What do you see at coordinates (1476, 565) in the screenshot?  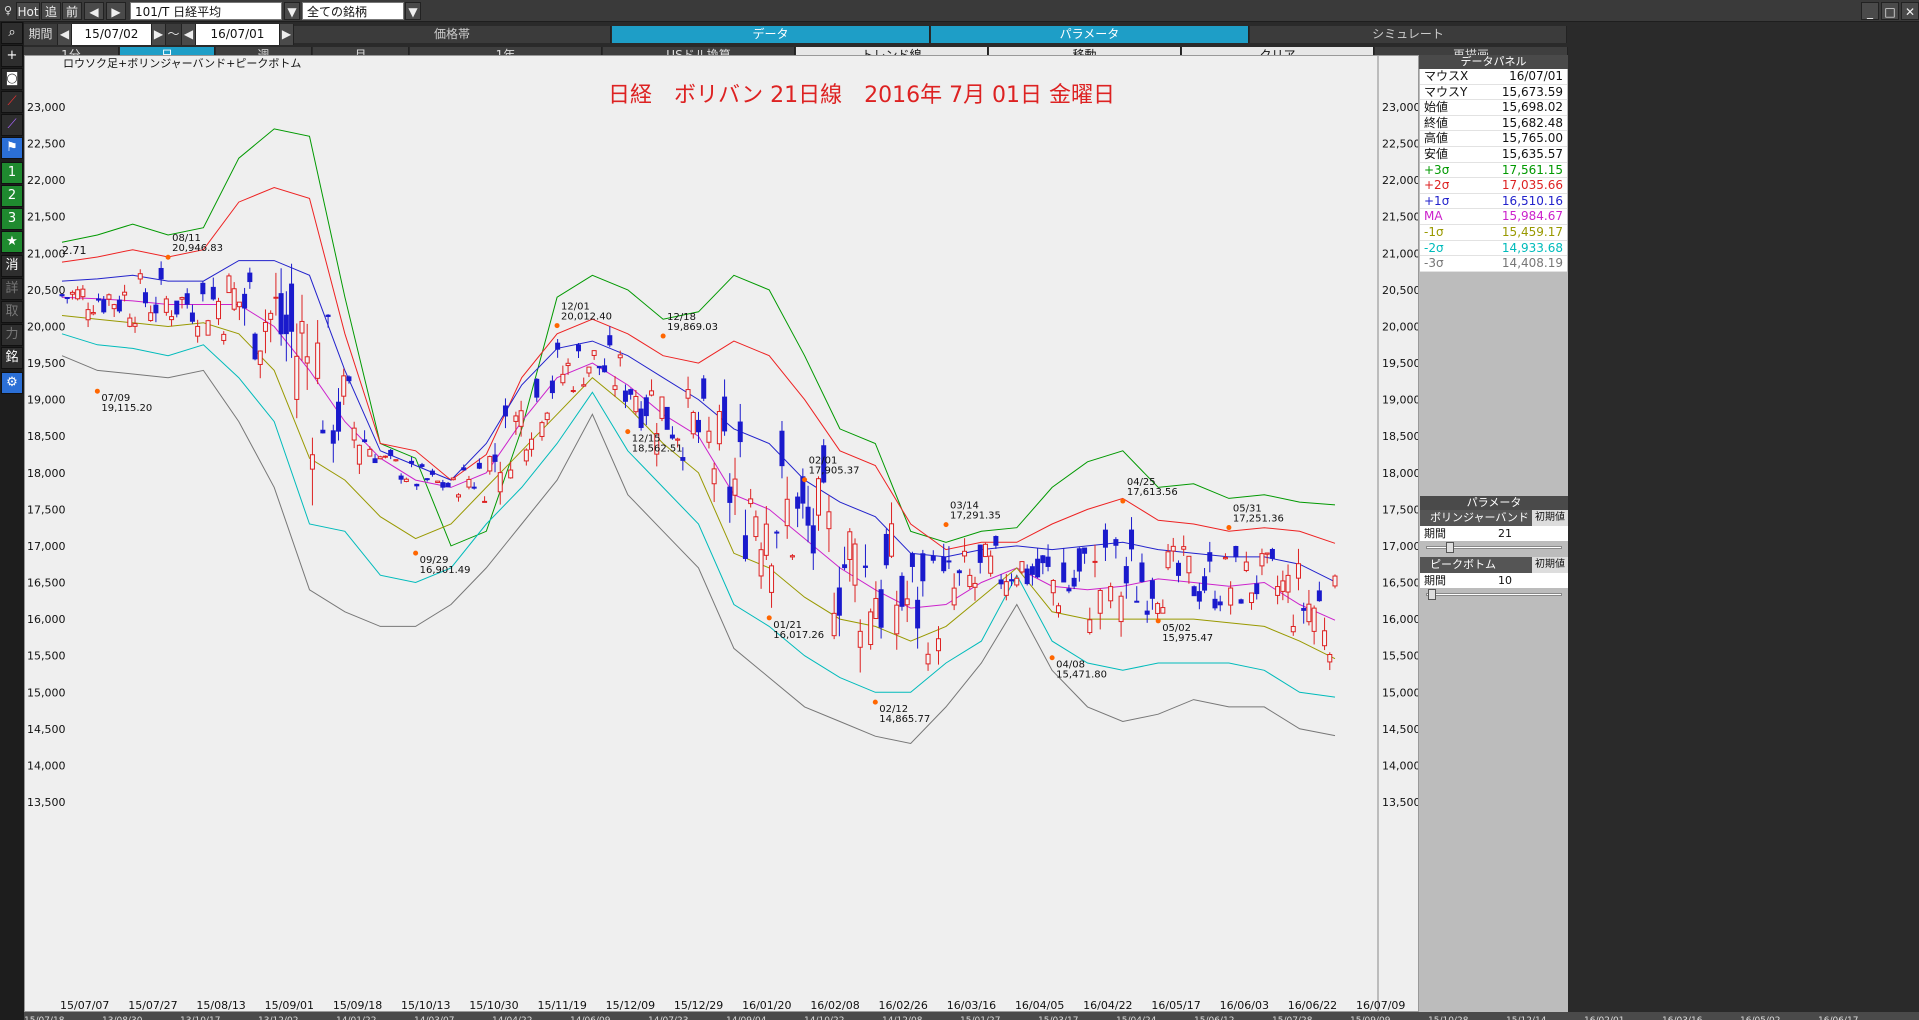 I see `peak-bottom-param-name: ピークボトム` at bounding box center [1476, 565].